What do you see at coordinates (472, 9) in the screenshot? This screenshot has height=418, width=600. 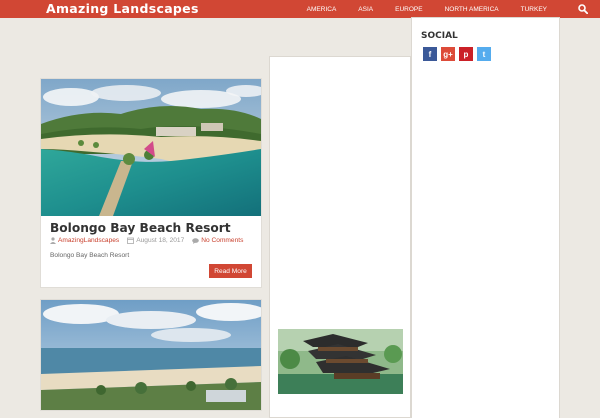 I see `nav-item-north-america: NORTH AMERICA` at bounding box center [472, 9].